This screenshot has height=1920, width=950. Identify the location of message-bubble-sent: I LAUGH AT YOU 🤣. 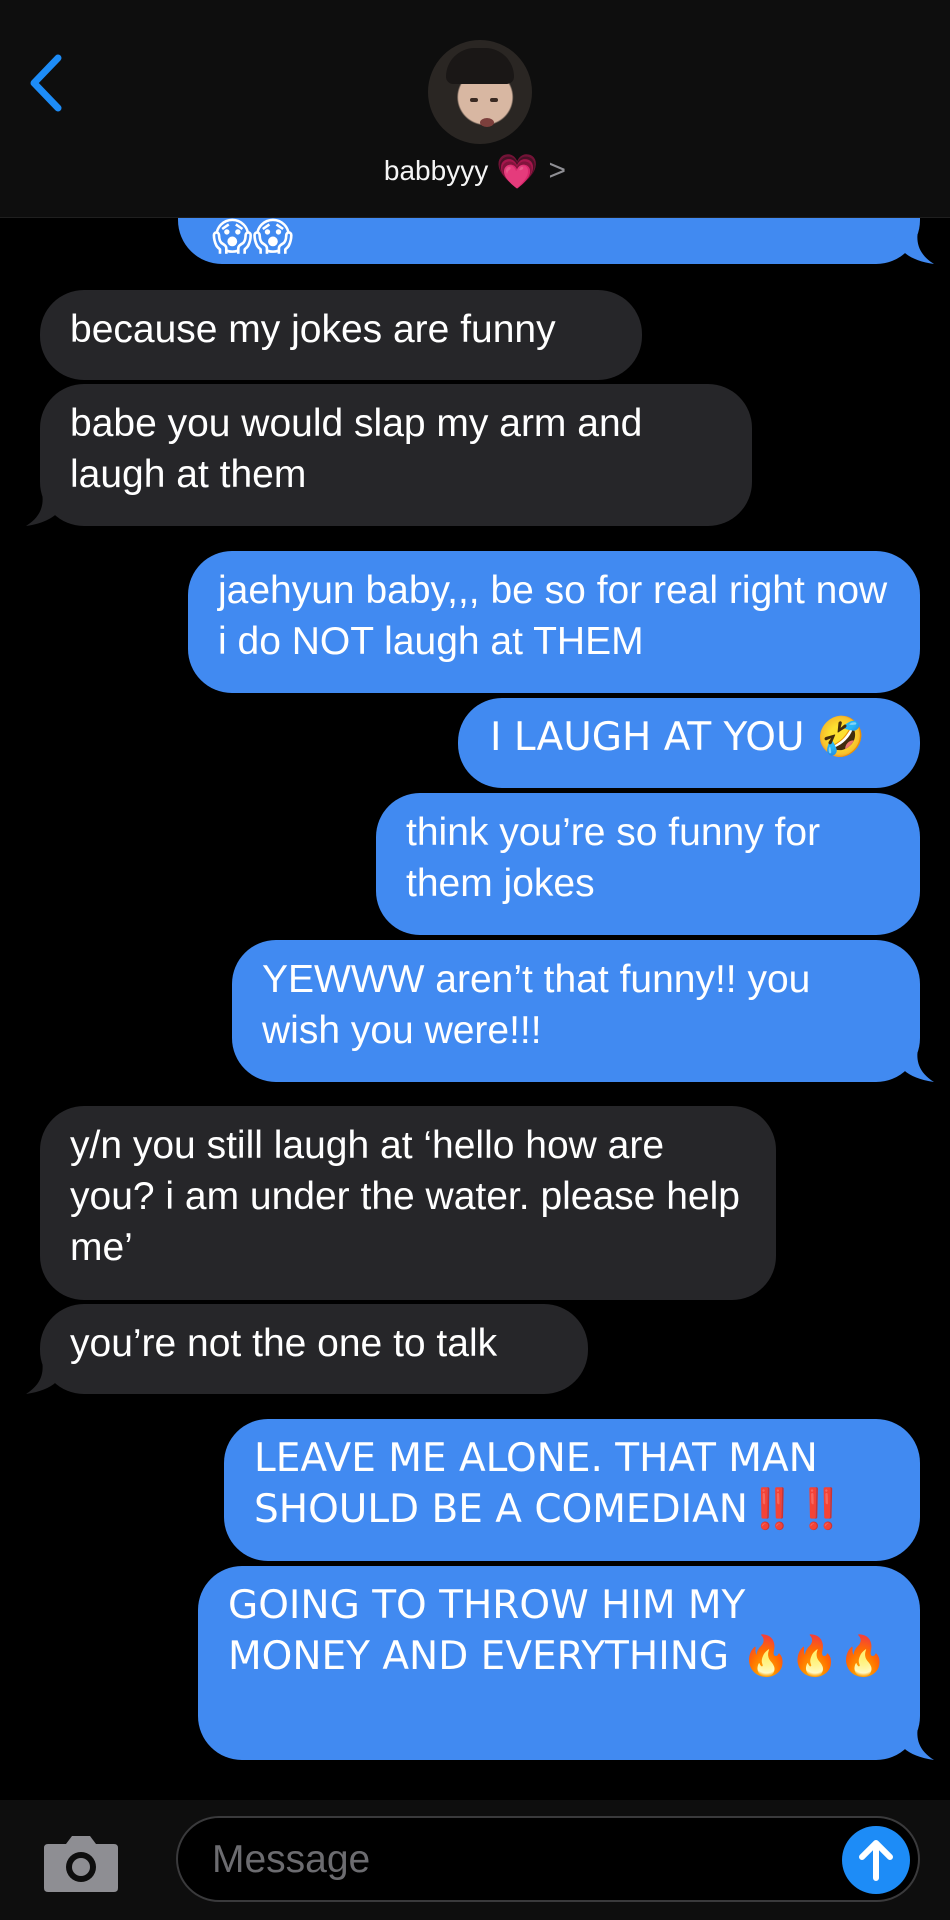
(689, 743).